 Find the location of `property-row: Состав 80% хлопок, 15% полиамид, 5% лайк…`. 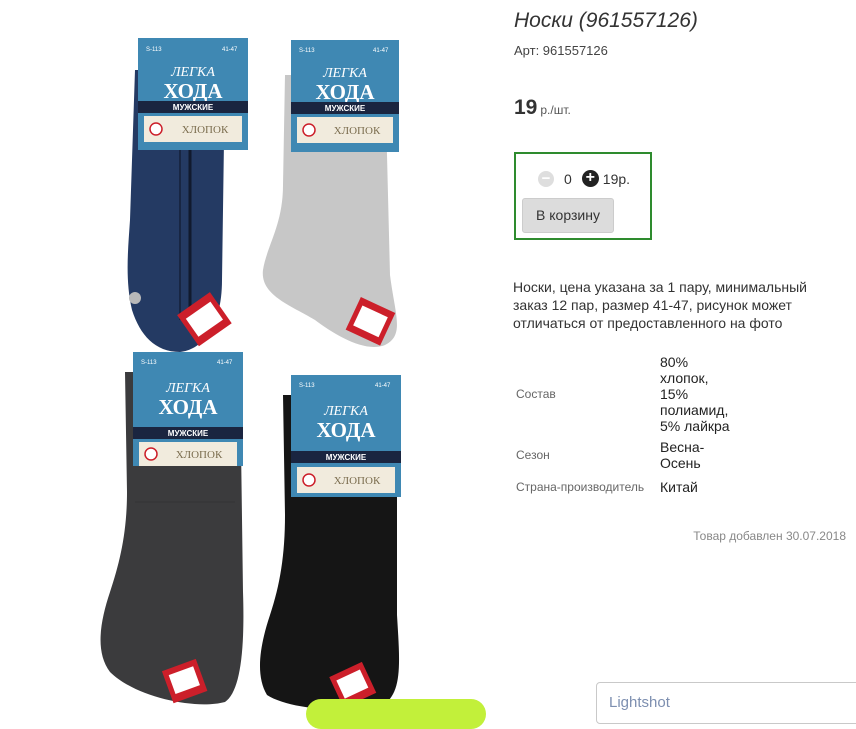

property-row: Состав 80% хлопок, 15% полиамид, 5% лайк… is located at coordinates (628, 394).